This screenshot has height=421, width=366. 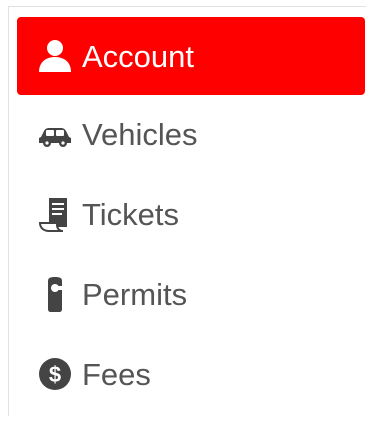 I want to click on car-icon, so click(x=55, y=134).